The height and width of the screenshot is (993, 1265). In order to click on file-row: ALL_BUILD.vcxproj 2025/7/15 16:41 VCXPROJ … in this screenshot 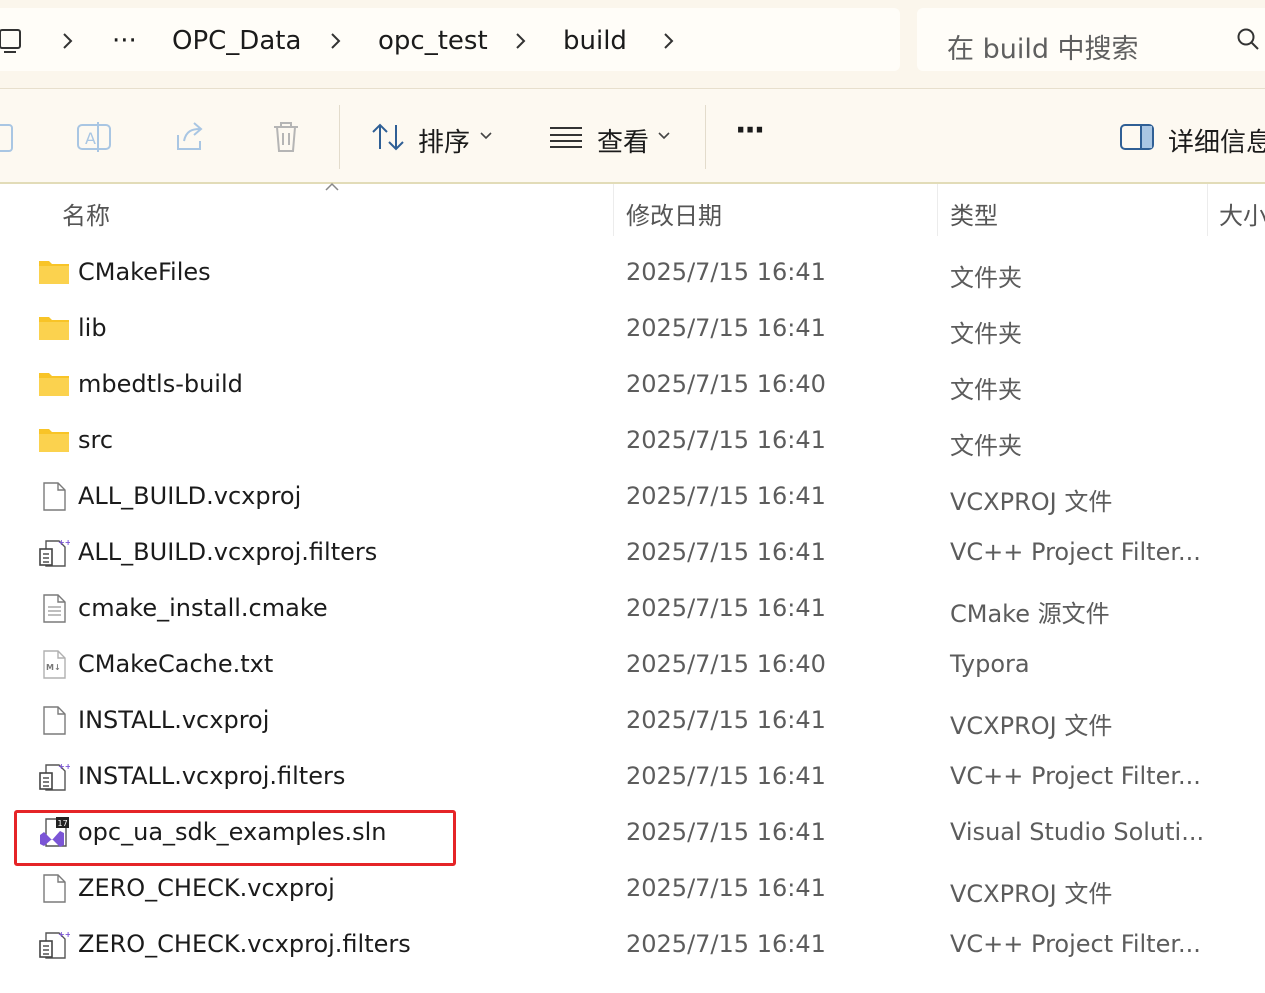, I will do `click(632, 496)`.